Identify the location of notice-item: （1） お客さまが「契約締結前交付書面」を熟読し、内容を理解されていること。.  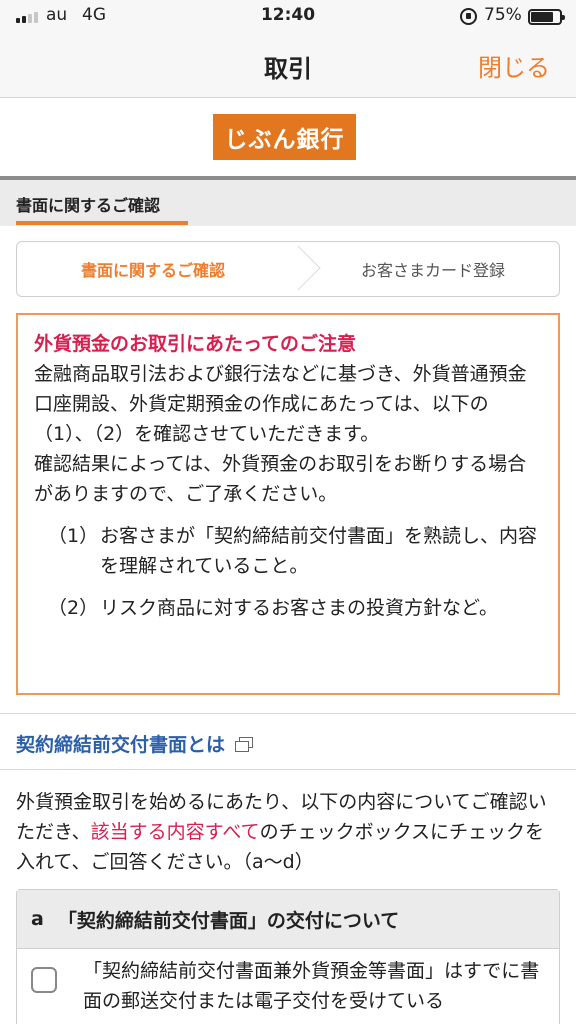
(289, 551).